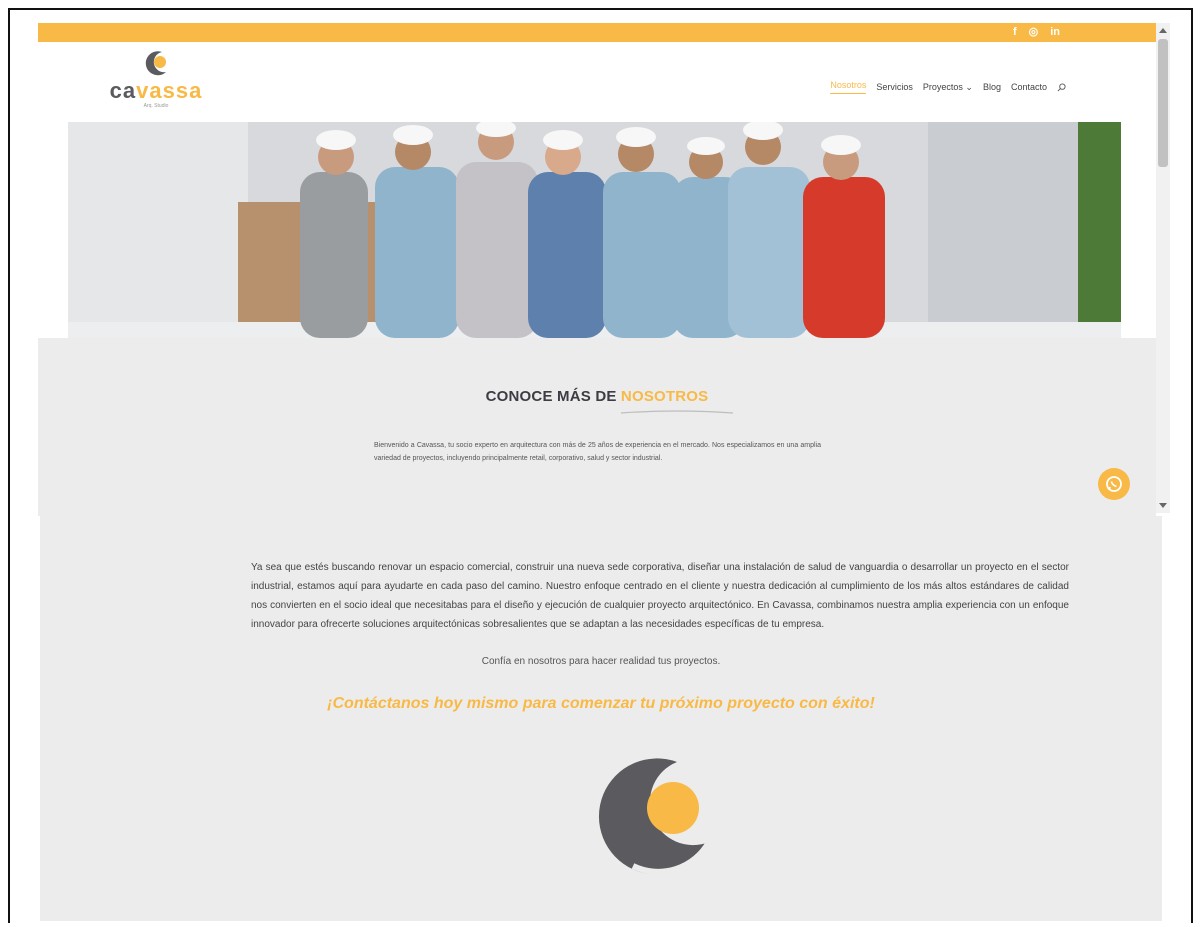 The width and height of the screenshot is (1203, 927). What do you see at coordinates (156, 90) in the screenshot?
I see `logo-wordmark: cavassa` at bounding box center [156, 90].